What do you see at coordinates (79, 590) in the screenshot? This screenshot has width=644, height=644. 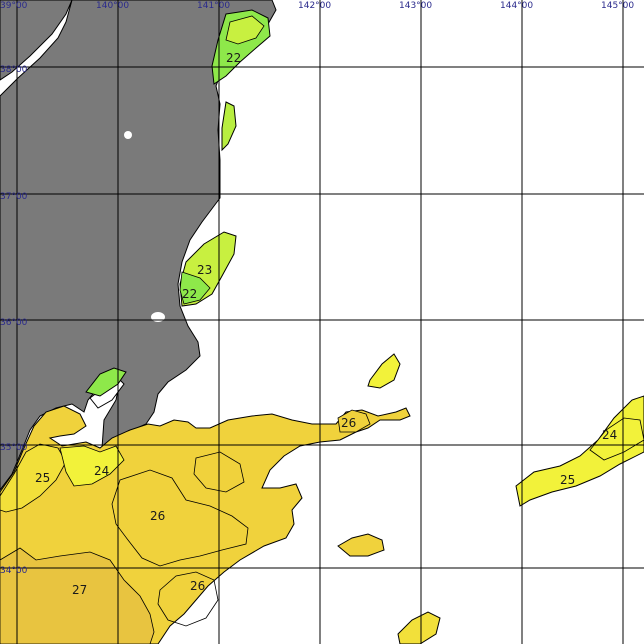 I see `contour-label: 27` at bounding box center [79, 590].